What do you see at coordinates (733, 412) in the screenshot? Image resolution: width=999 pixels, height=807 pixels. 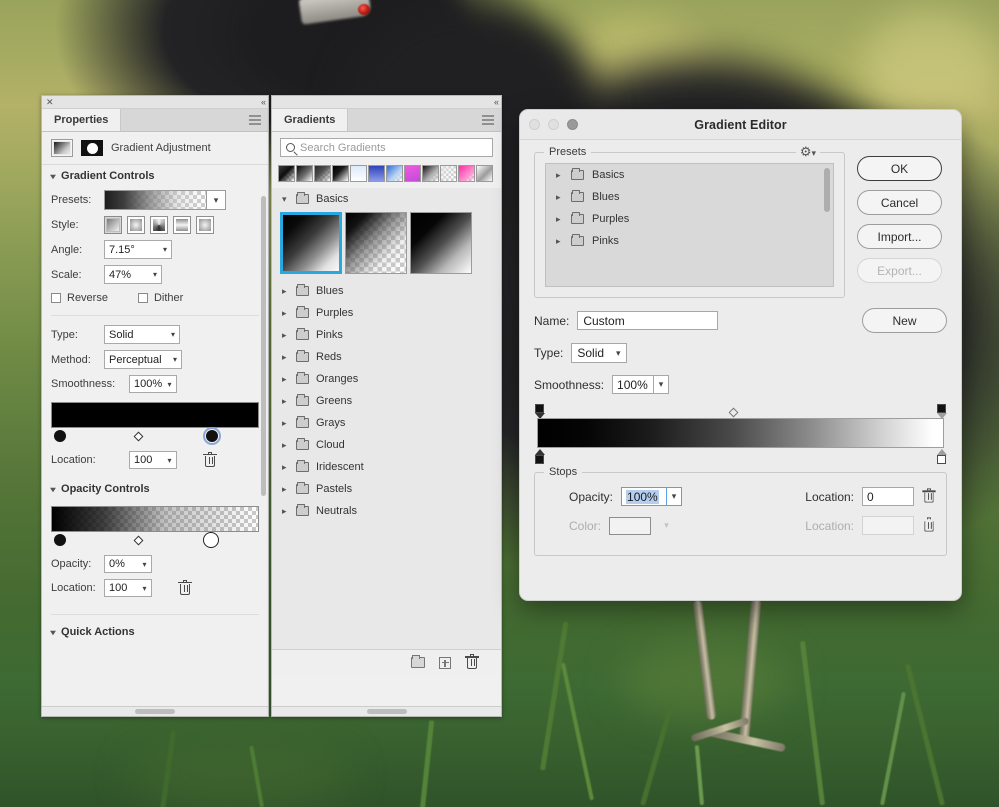 I see `opacity-midpoint-marker` at bounding box center [733, 412].